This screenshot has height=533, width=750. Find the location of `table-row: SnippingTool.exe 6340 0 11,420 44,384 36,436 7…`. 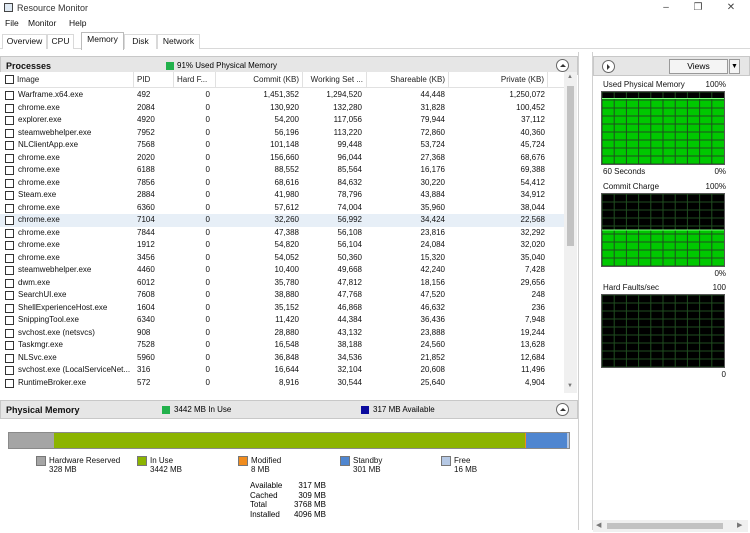

table-row: SnippingTool.exe 6340 0 11,420 44,384 36,436 7… is located at coordinates (282, 320).